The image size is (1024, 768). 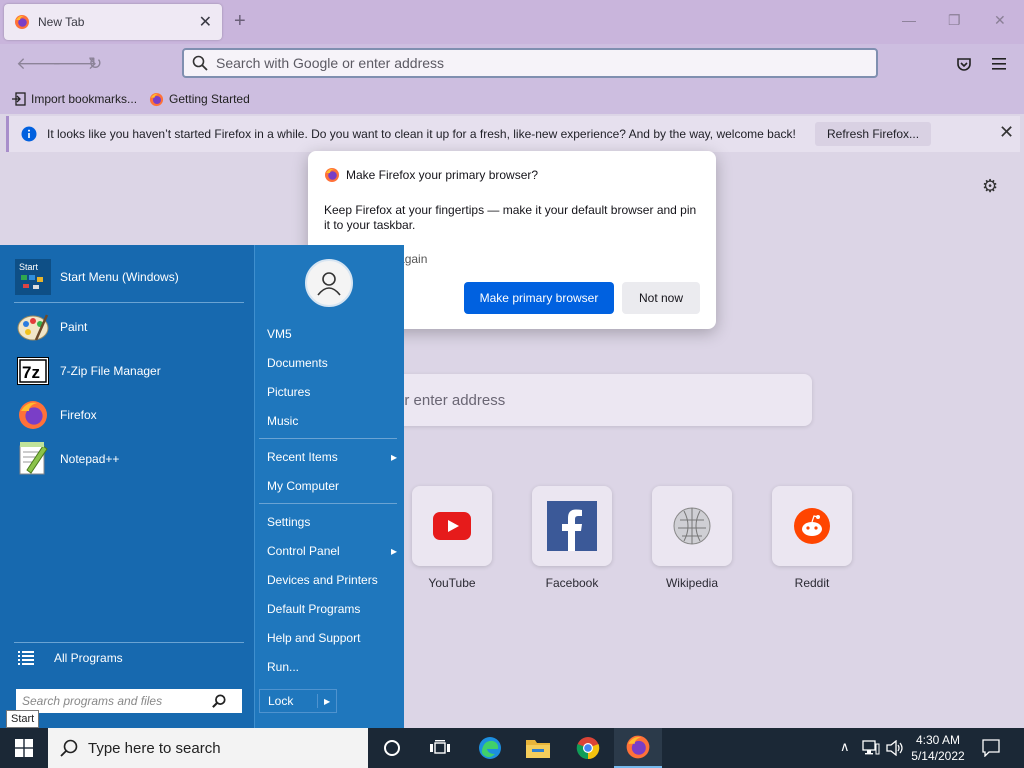 I want to click on start-menu-app-icon: Start, so click(x=33, y=277).